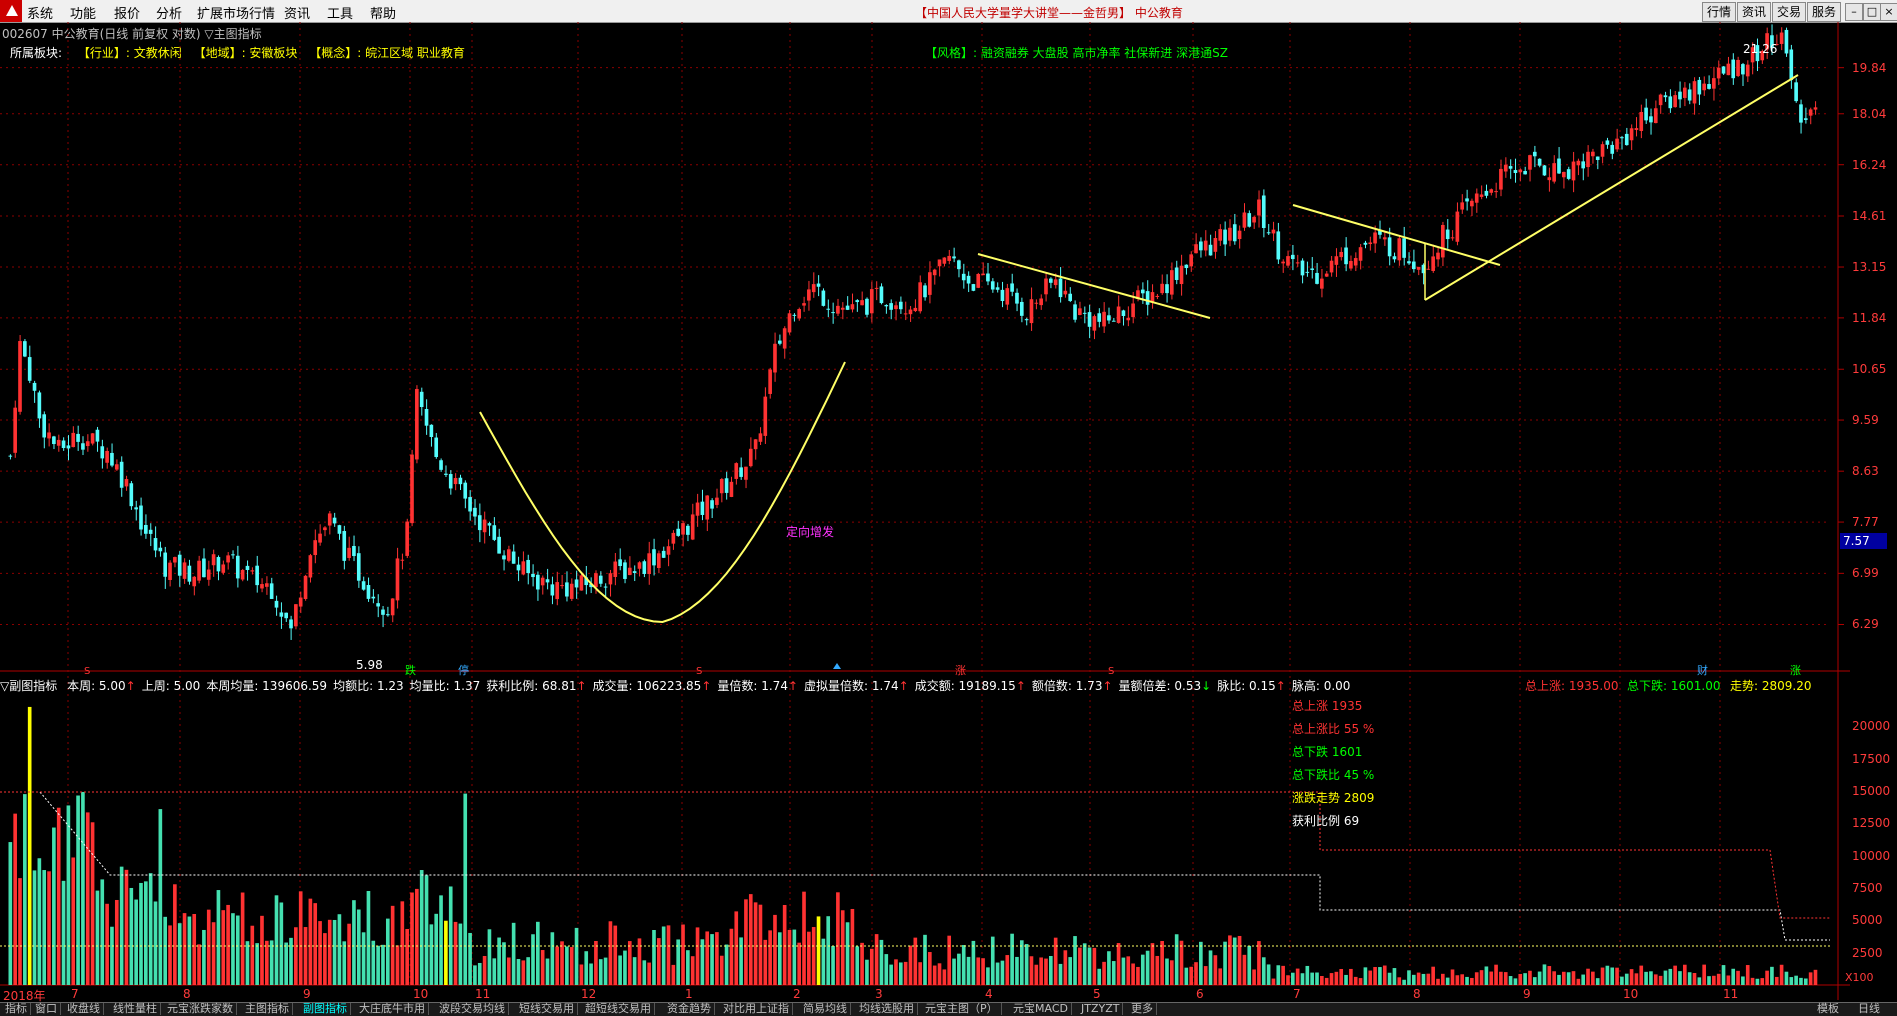 Image resolution: width=1897 pixels, height=1016 pixels. What do you see at coordinates (325, 1009) in the screenshot?
I see `tab-7: 副图指标` at bounding box center [325, 1009].